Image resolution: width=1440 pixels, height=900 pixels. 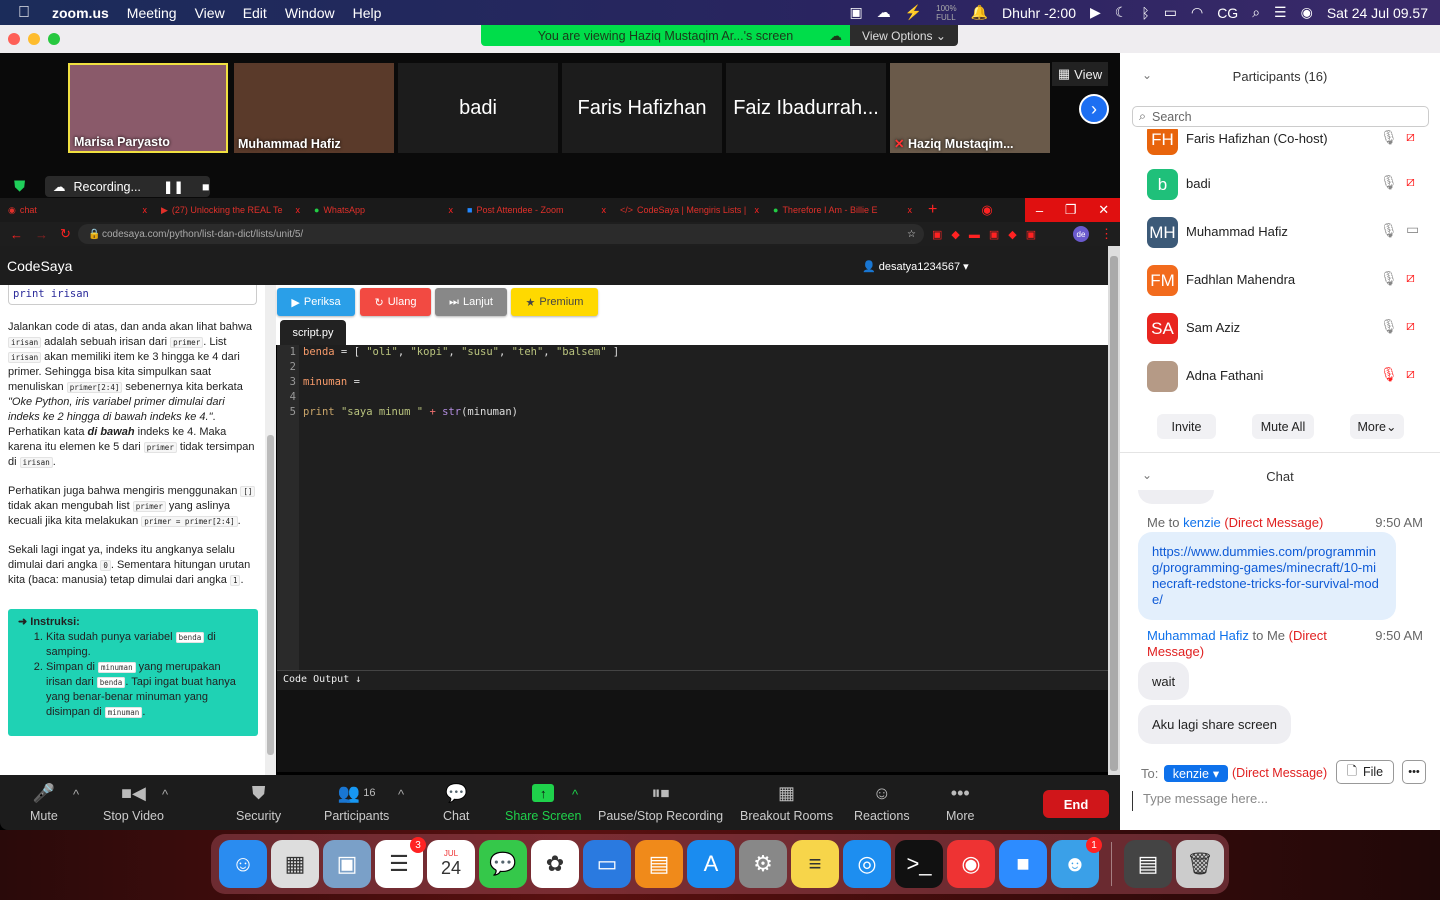 What do you see at coordinates (1412, 229) in the screenshot?
I see `video-on-icon: ▭` at bounding box center [1412, 229].